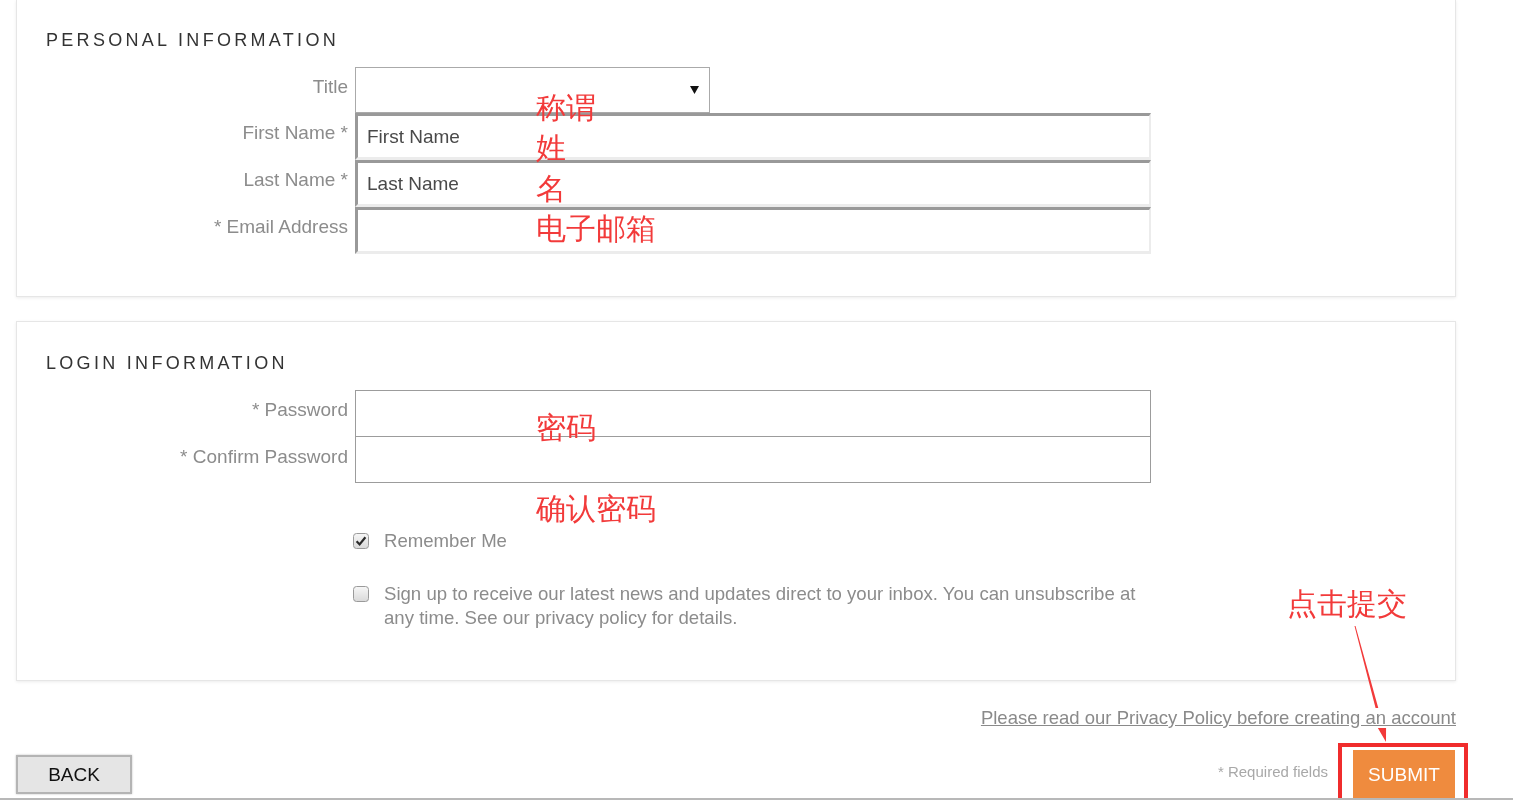 Image resolution: width=1513 pixels, height=800 pixels. Describe the element at coordinates (1404, 774) in the screenshot. I see `submit-button: SUBMIT` at that location.